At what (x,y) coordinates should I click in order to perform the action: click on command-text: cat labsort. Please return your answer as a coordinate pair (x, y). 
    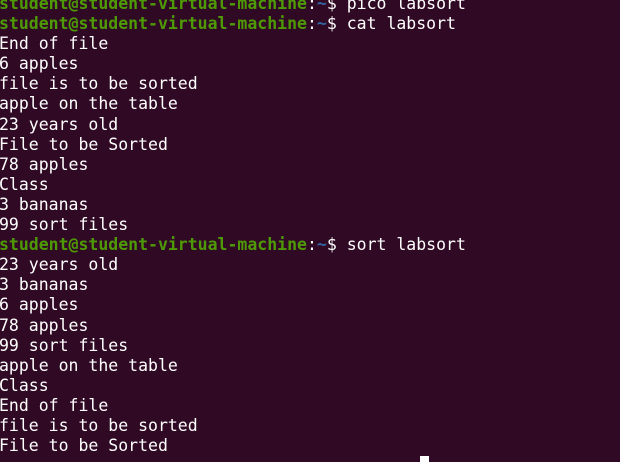
    Looking at the image, I should click on (401, 24).